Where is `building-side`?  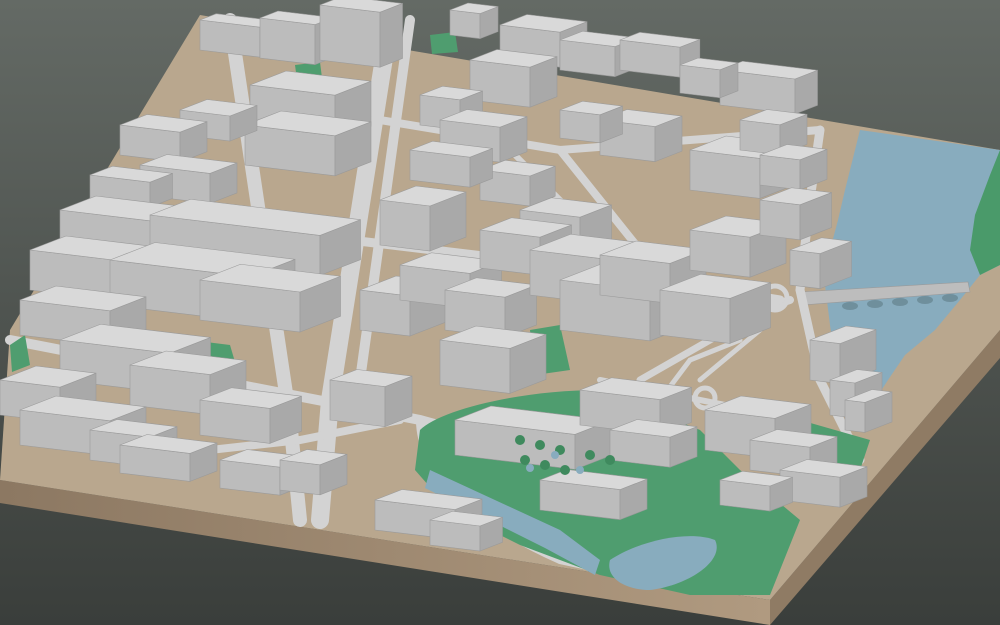 building-side is located at coordinates (391, 35).